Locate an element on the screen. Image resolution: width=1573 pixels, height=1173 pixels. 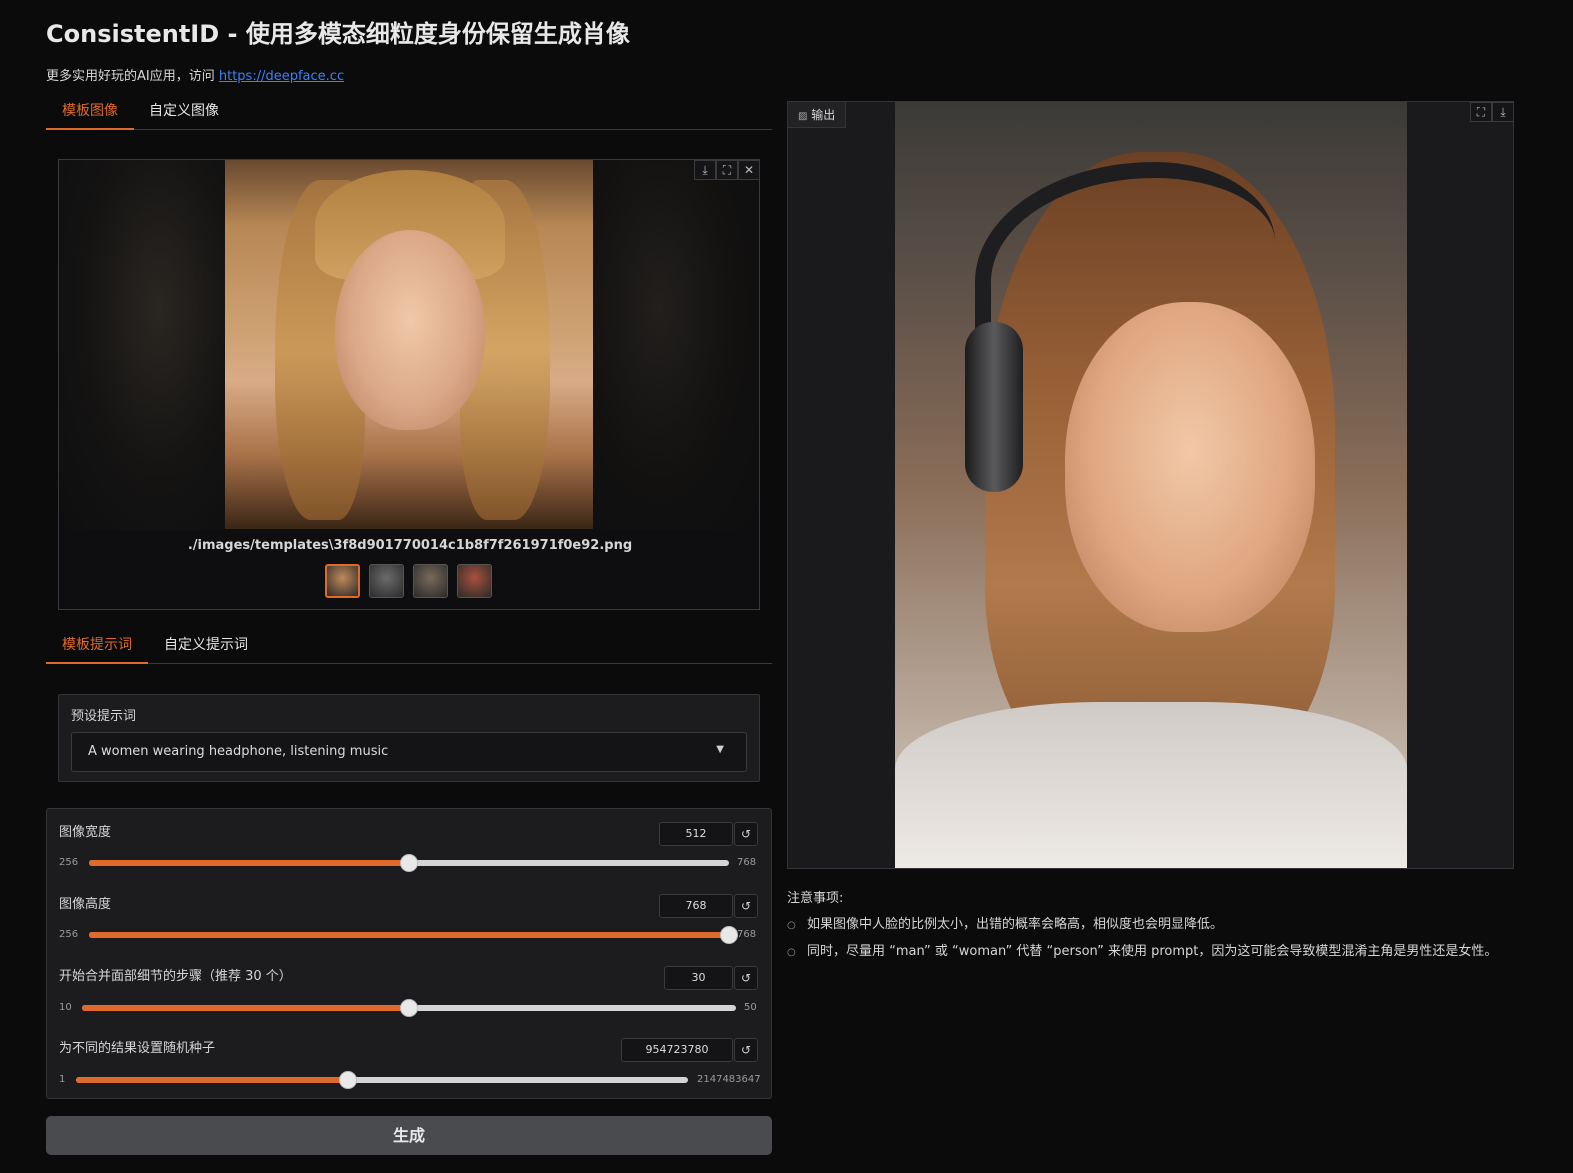
preset-prompt-label: 预设提示词 is located at coordinates (104, 716).